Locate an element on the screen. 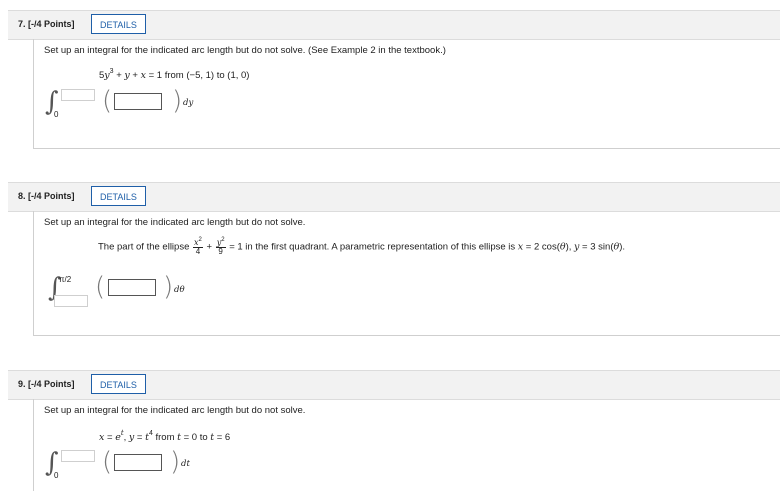 The image size is (780, 491). question-7-title: 7. [-/4 Points] is located at coordinates (46, 24).